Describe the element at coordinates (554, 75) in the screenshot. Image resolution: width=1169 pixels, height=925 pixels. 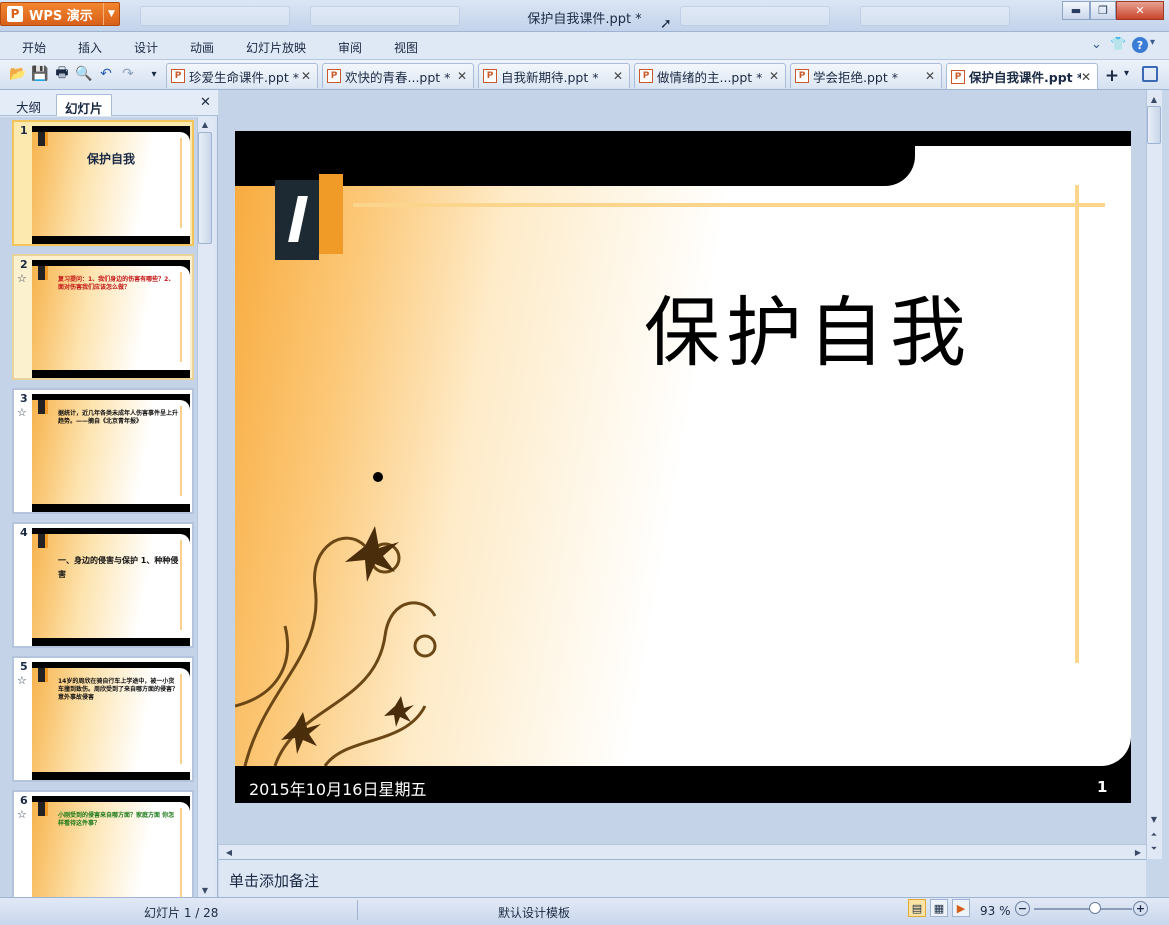
I see `doc-tab-3: P 自我新期待.ppt * ✕` at that location.